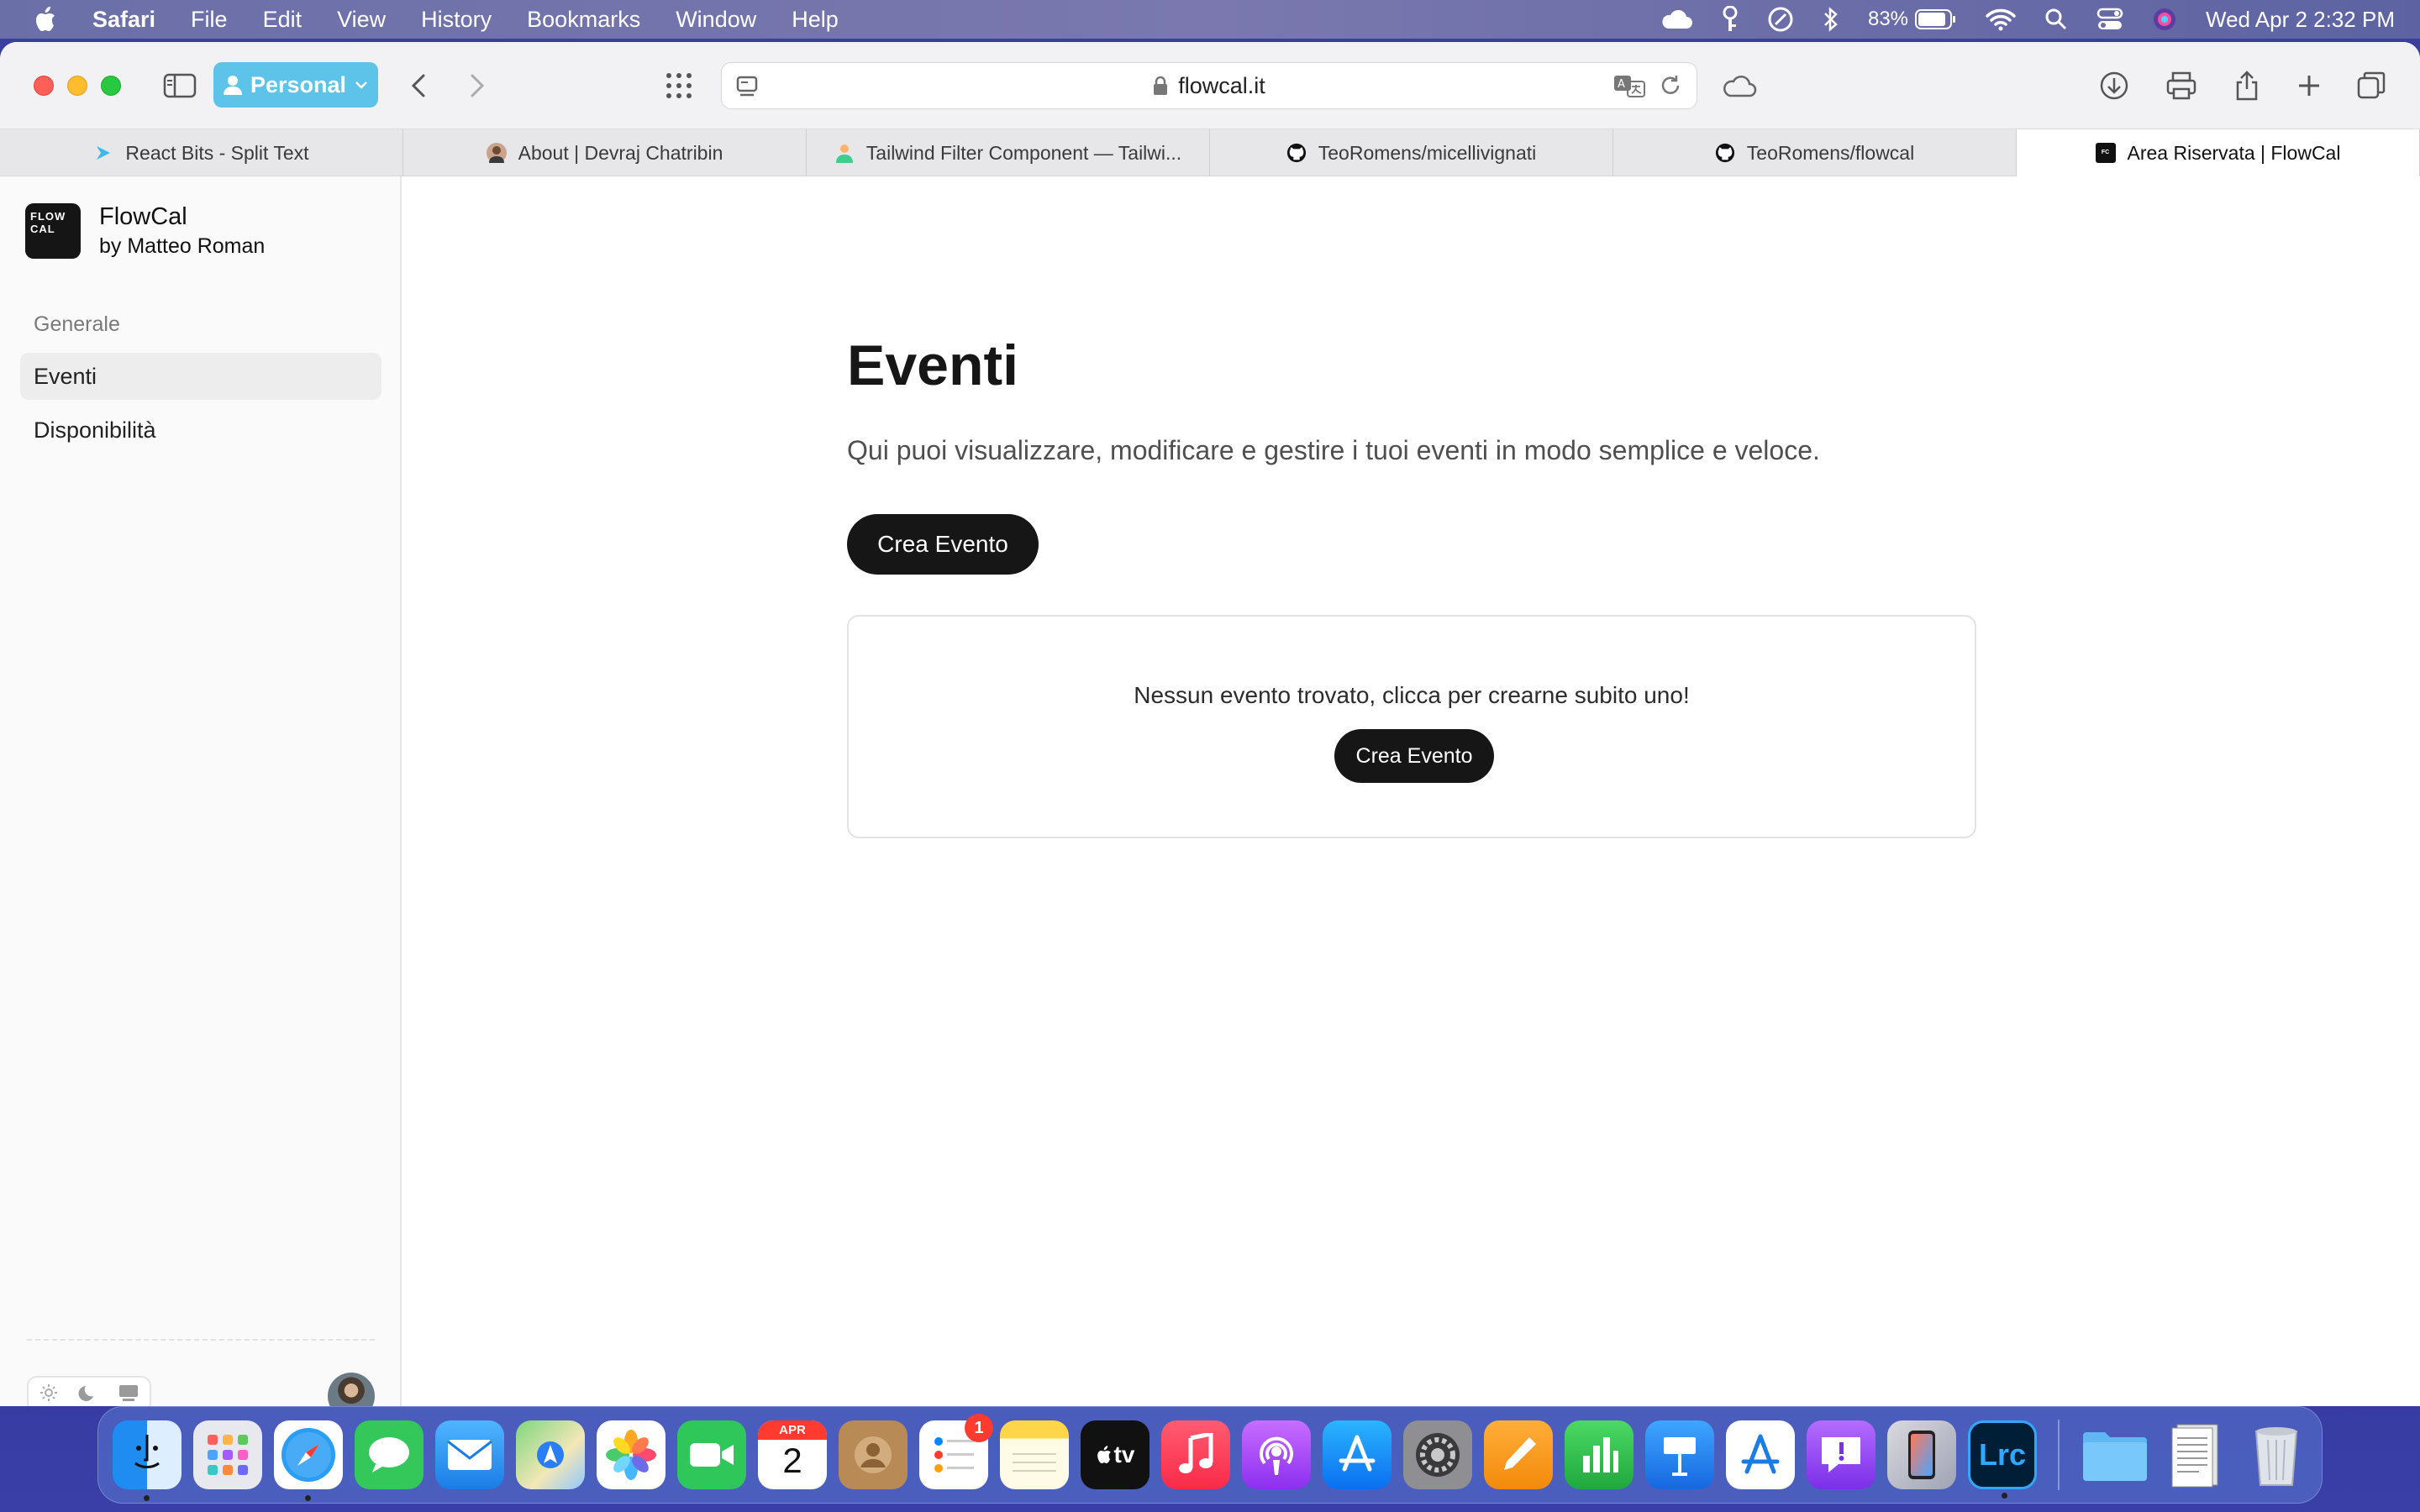 The image size is (2420, 1512). I want to click on tab-label: TeoRomens/micellivignati, so click(1427, 152).